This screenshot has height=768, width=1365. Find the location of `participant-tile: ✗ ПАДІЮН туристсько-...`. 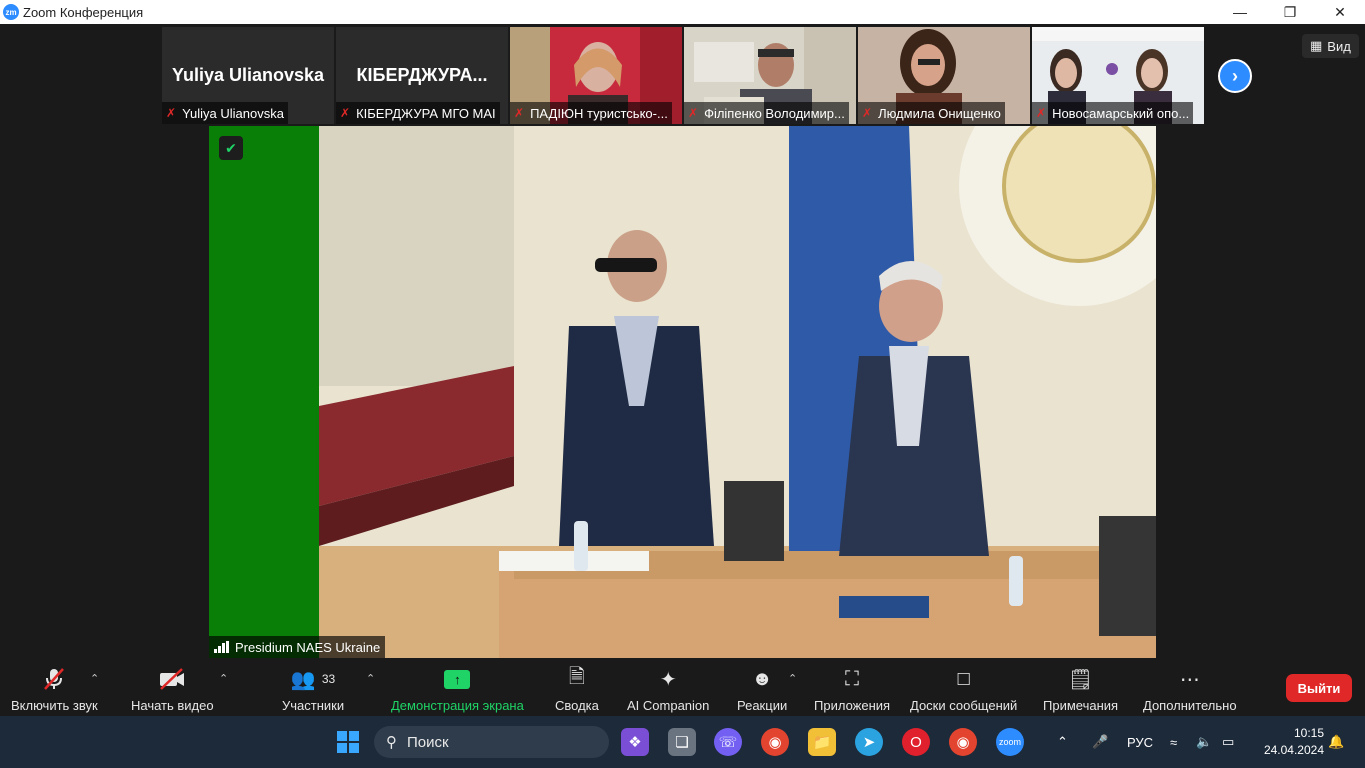

participant-tile: ✗ ПАДІЮН туристсько-... is located at coordinates (596, 75).